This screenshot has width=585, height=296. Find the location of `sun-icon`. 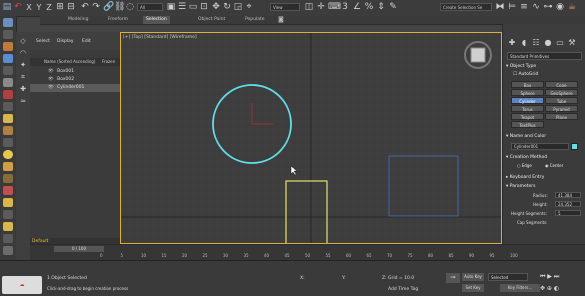

sun-icon is located at coordinates (8, 154).